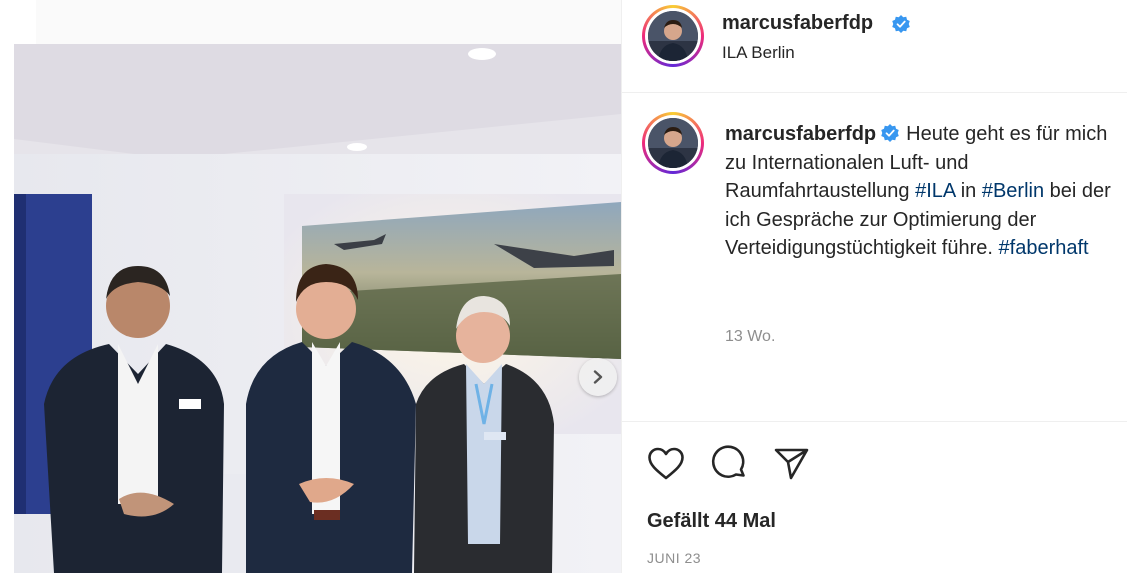  I want to click on like-button, so click(666, 464).